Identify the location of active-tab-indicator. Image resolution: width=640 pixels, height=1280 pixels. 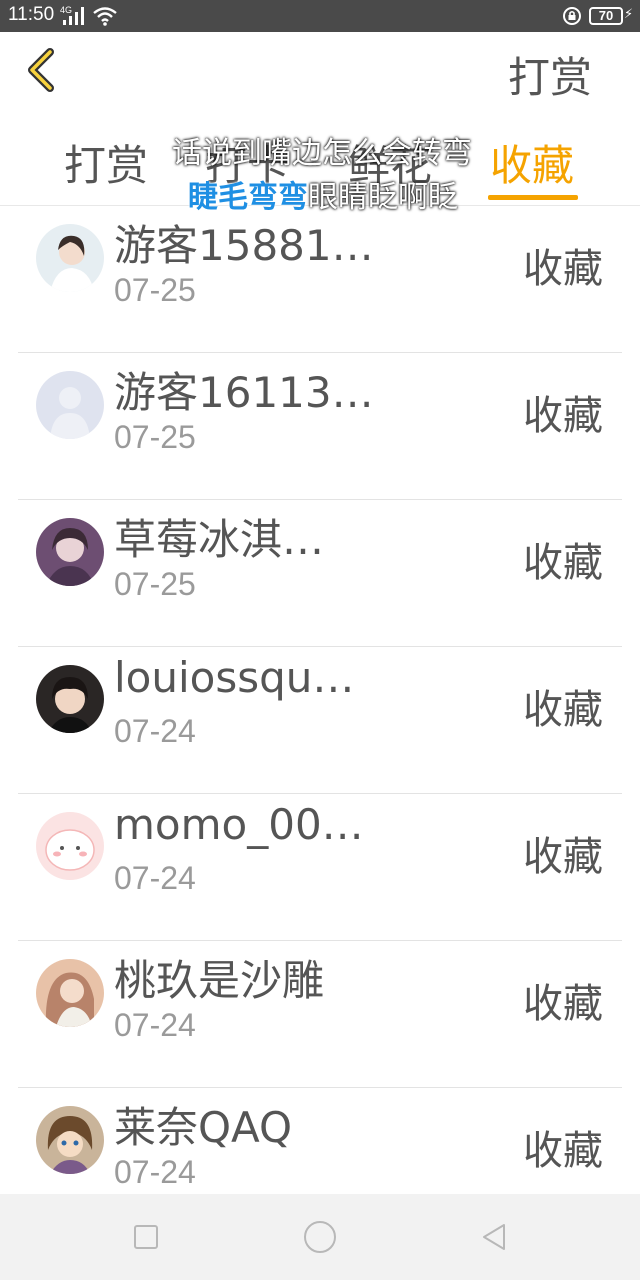
(533, 197).